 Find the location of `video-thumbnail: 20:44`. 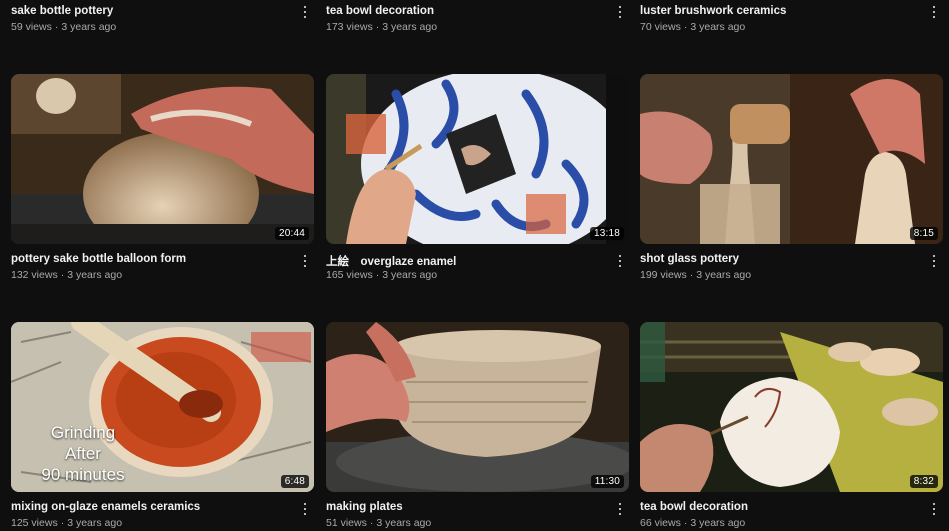

video-thumbnail: 20:44 is located at coordinates (162, 159).